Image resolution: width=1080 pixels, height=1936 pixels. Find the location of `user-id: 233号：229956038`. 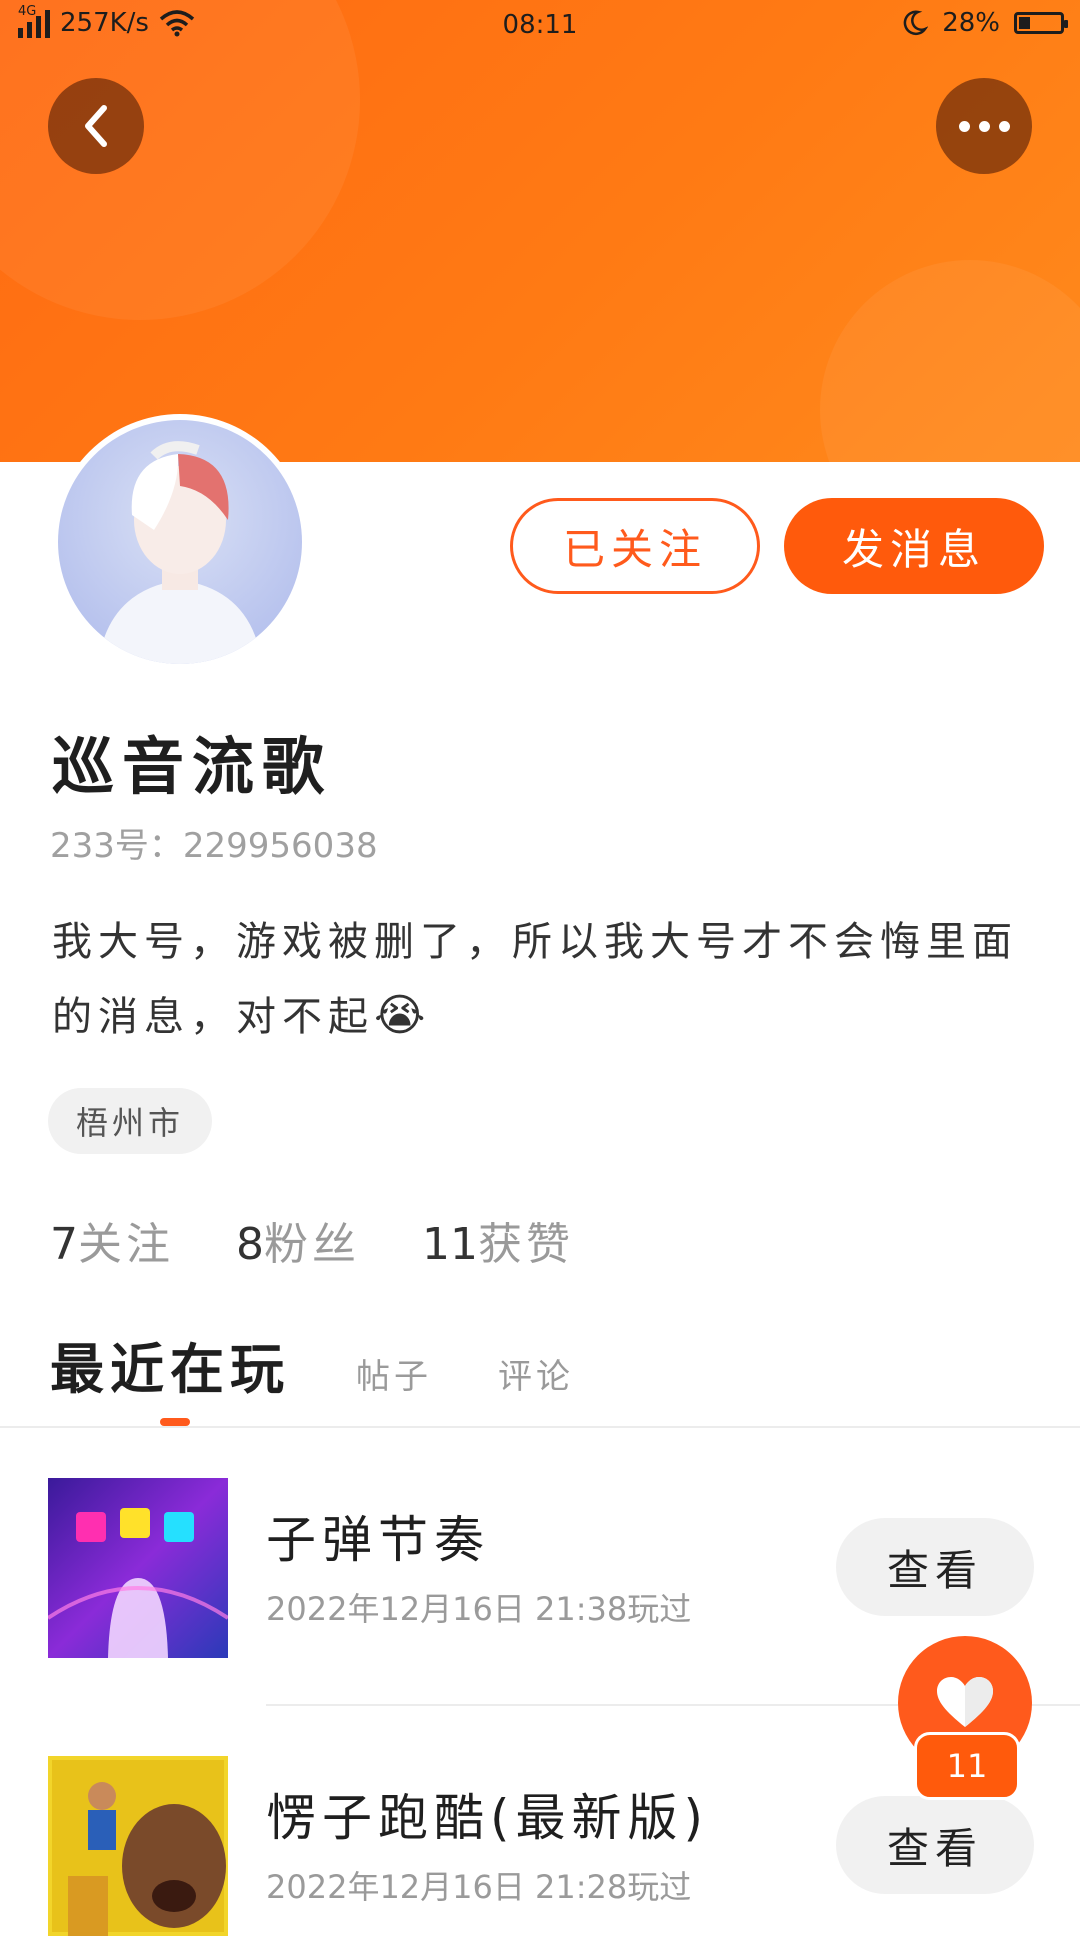

user-id: 233号：229956038 is located at coordinates (214, 846).